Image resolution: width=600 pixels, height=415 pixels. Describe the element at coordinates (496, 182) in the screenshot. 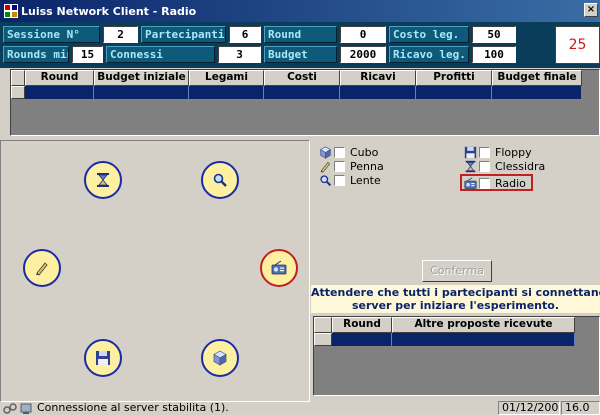

I see `own-object-highlight` at that location.